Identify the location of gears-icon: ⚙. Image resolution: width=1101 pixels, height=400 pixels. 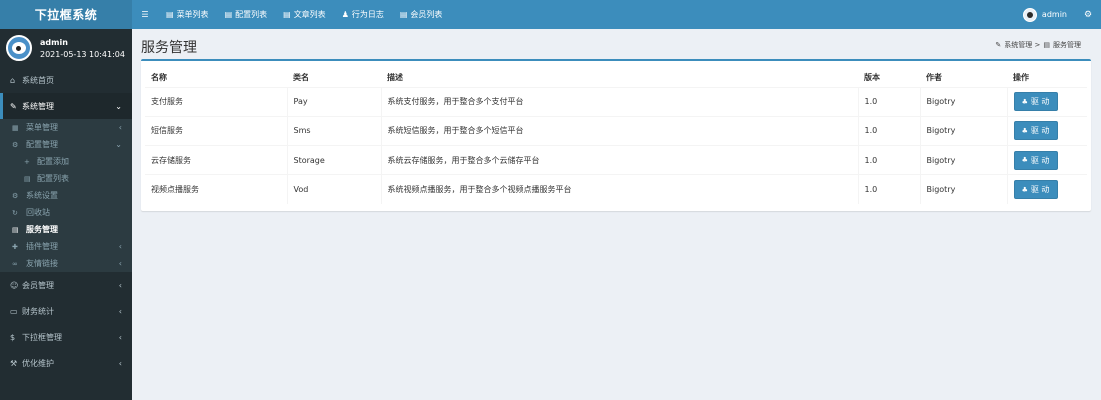
(1088, 15).